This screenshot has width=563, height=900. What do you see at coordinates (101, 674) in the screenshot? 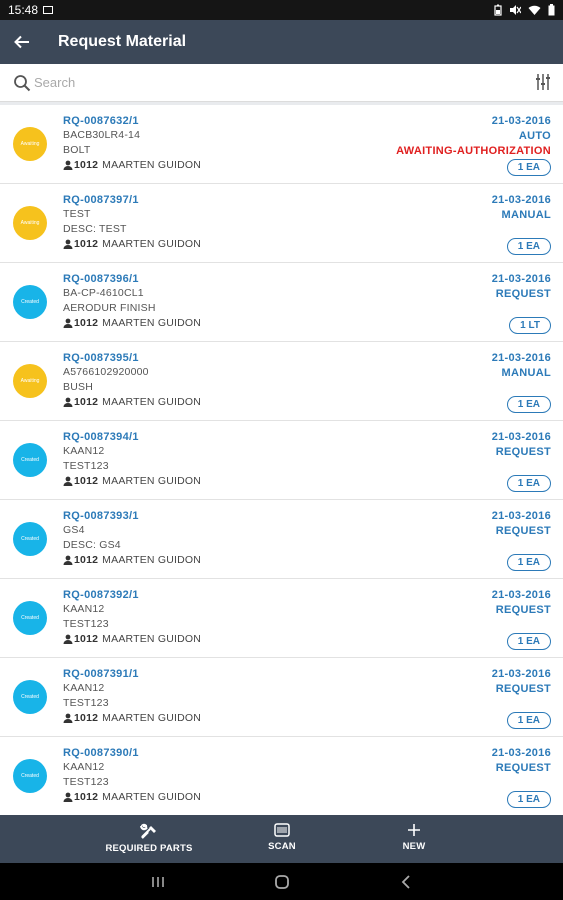
I see `request-code: RQ-0087391/1` at bounding box center [101, 674].